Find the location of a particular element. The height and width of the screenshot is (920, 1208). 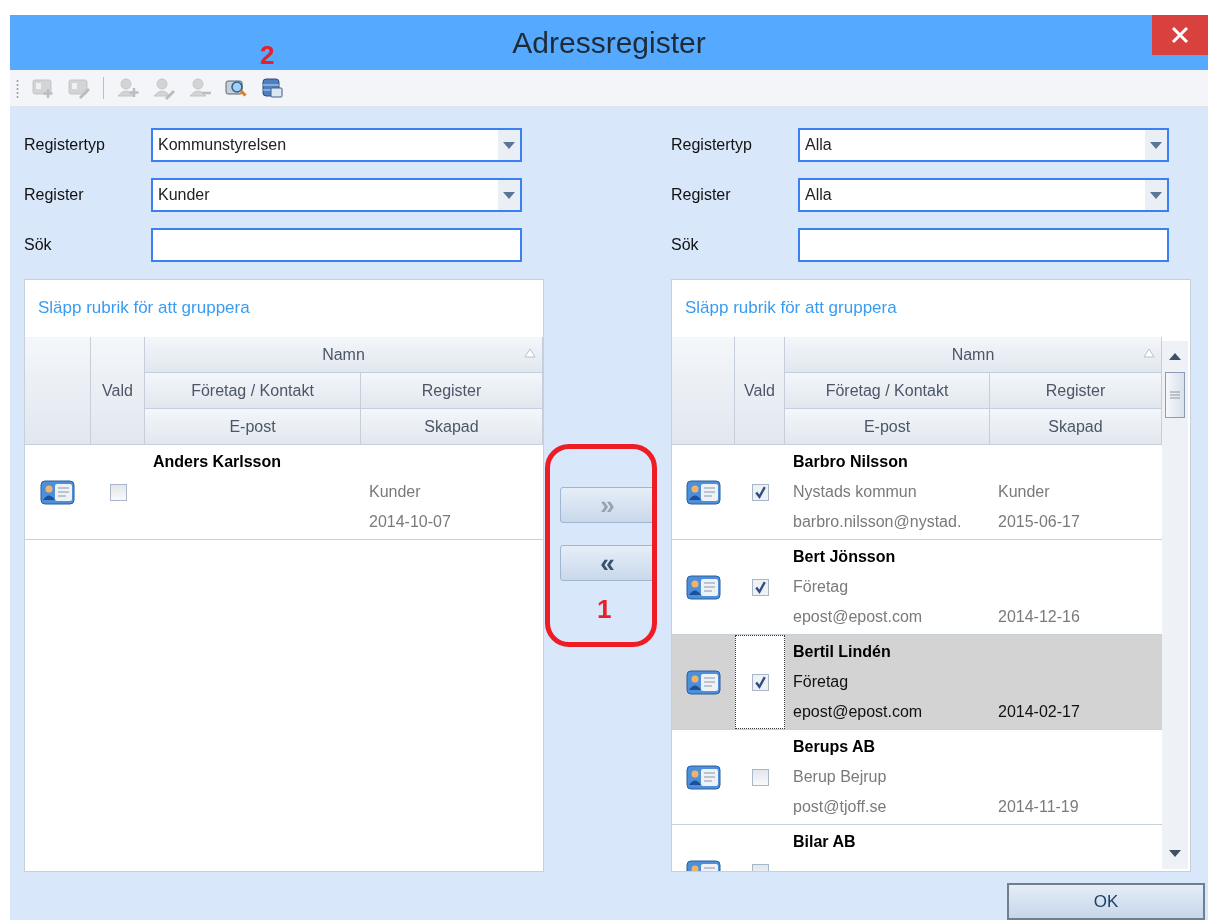

contact-name: Bertil Lindén is located at coordinates (842, 652).